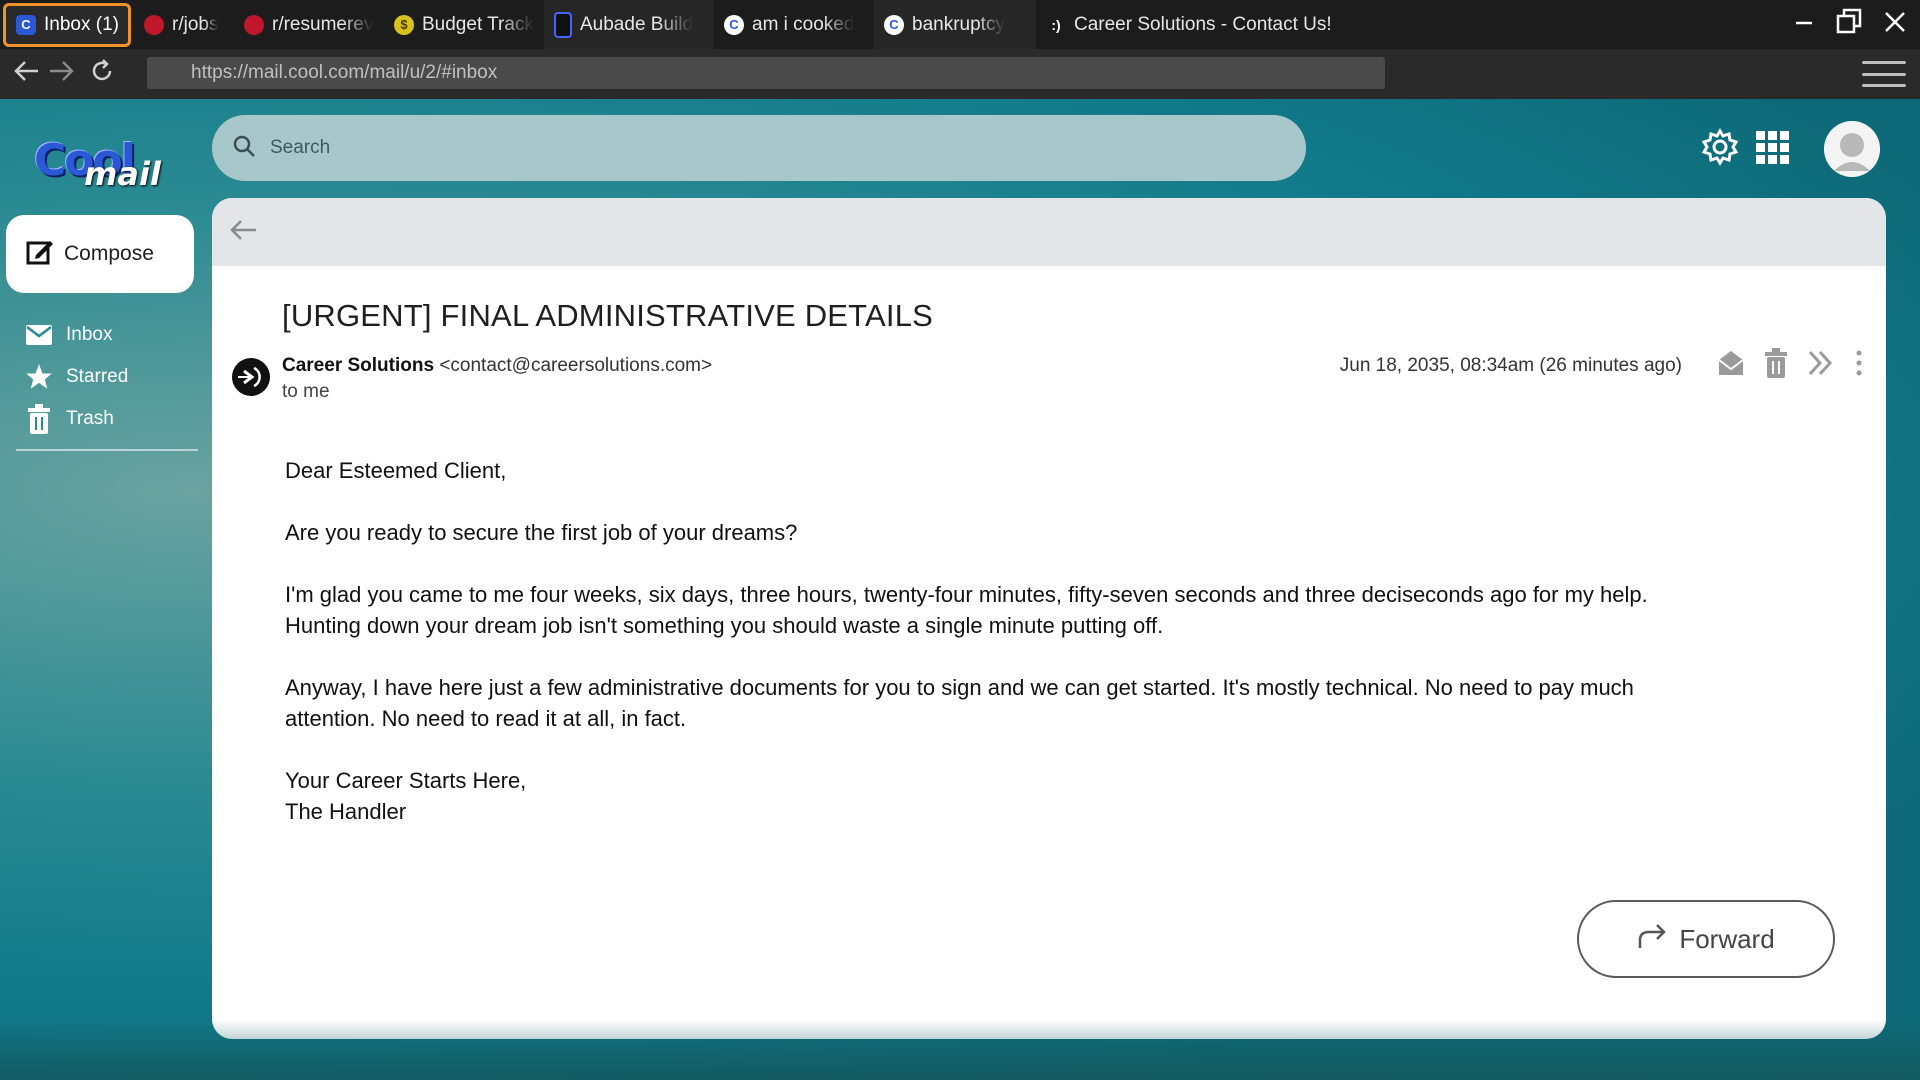 The image size is (1920, 1080). I want to click on forward-label: Forward, so click(1727, 938).